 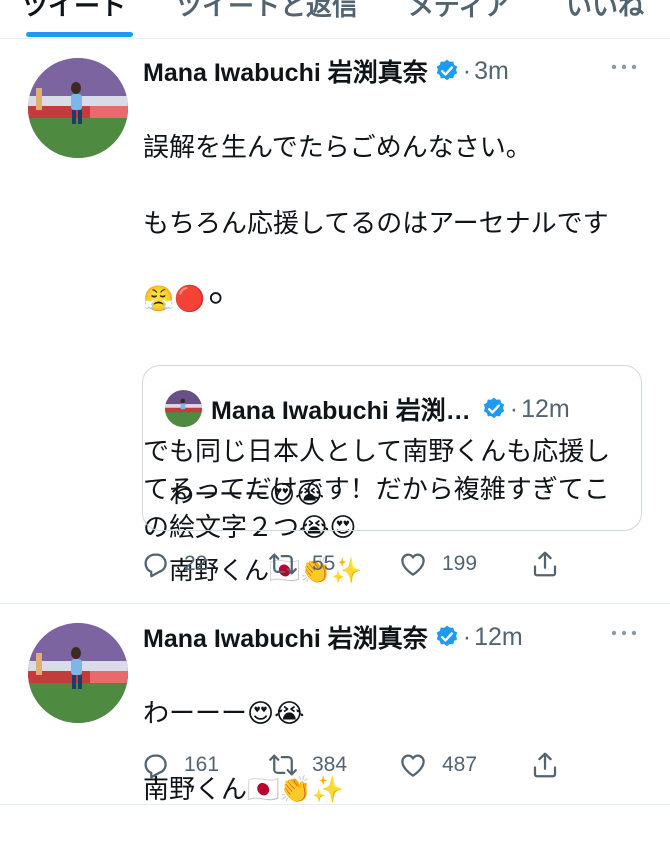 I want to click on profile-tabs: ツイート ツイートと返信 メディア いいね, so click(x=335, y=19).